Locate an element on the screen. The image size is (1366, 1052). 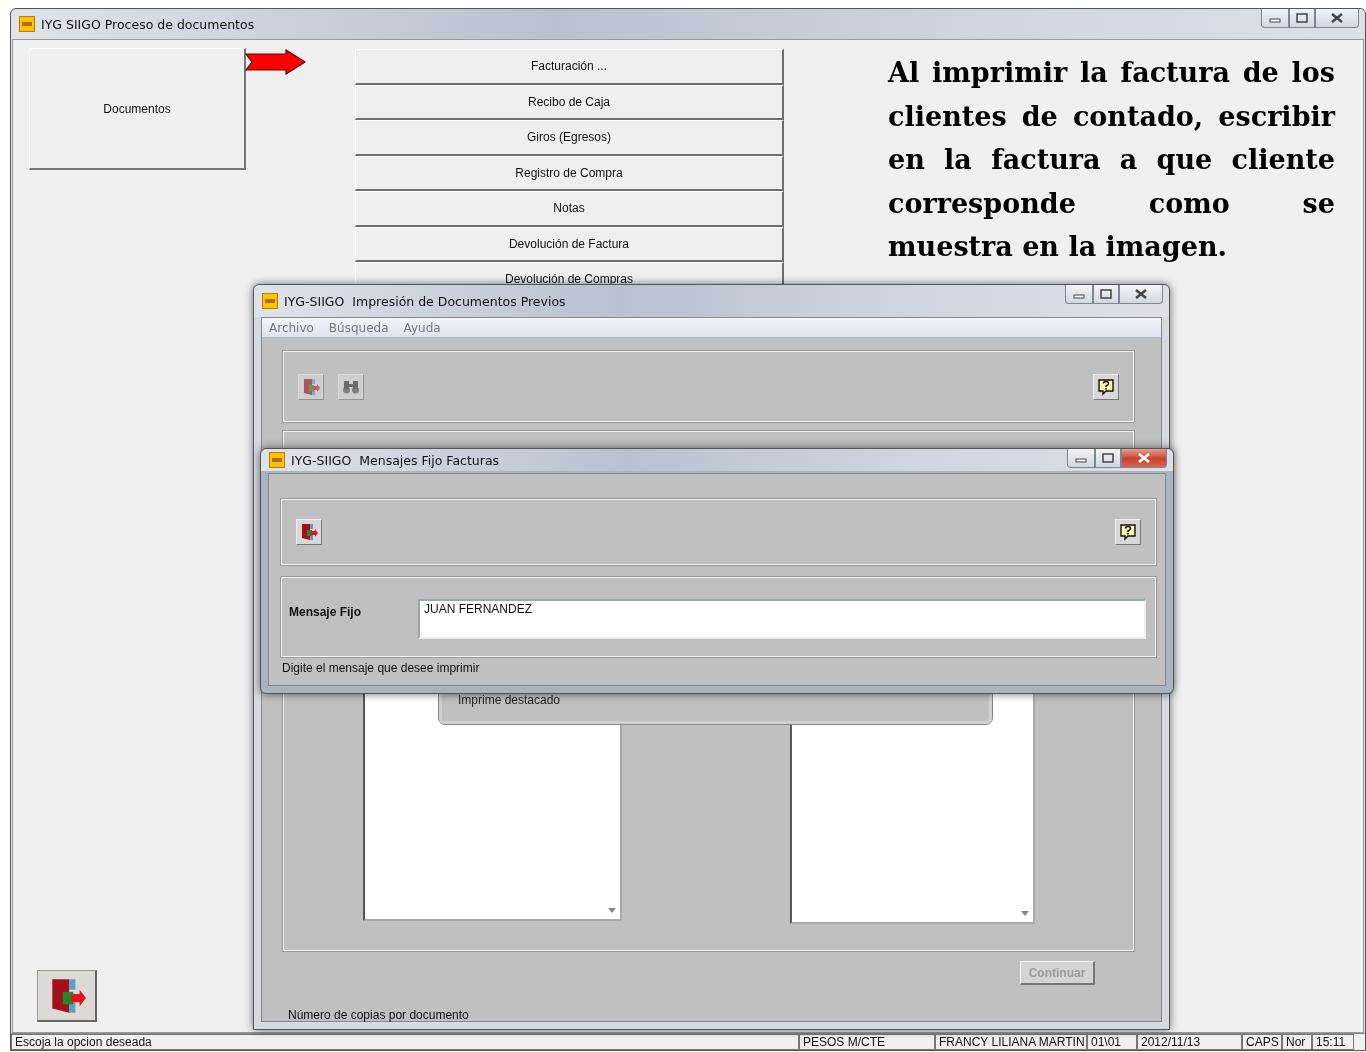
search-button is located at coordinates (351, 386).